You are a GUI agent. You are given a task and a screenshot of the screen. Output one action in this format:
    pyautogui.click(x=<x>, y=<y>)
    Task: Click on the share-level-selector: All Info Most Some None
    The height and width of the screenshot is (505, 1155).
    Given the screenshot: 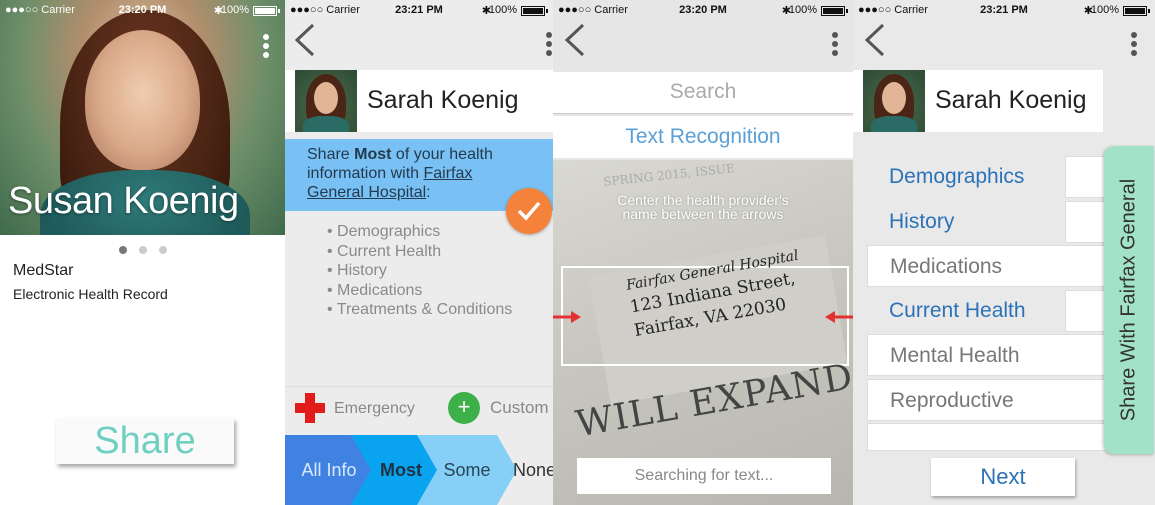 What is the action you would take?
    pyautogui.click(x=419, y=470)
    